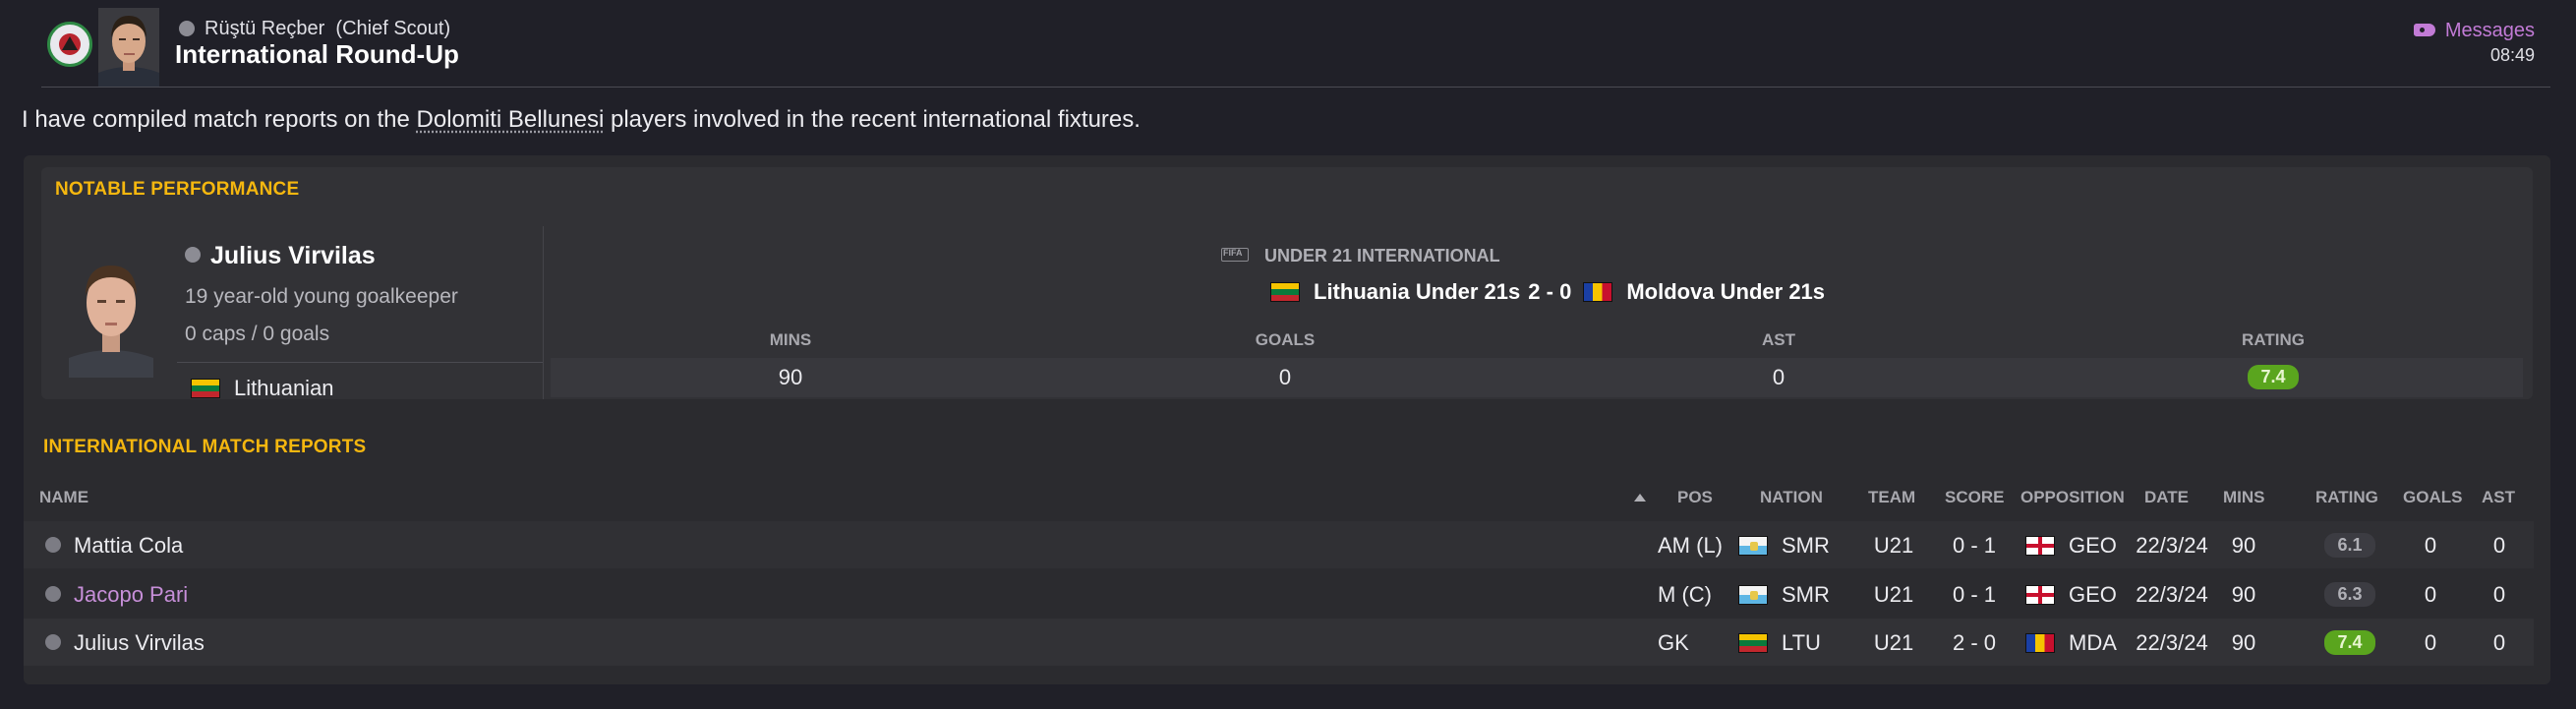 The height and width of the screenshot is (709, 2576). Describe the element at coordinates (360, 362) in the screenshot. I see `nationality-divider` at that location.